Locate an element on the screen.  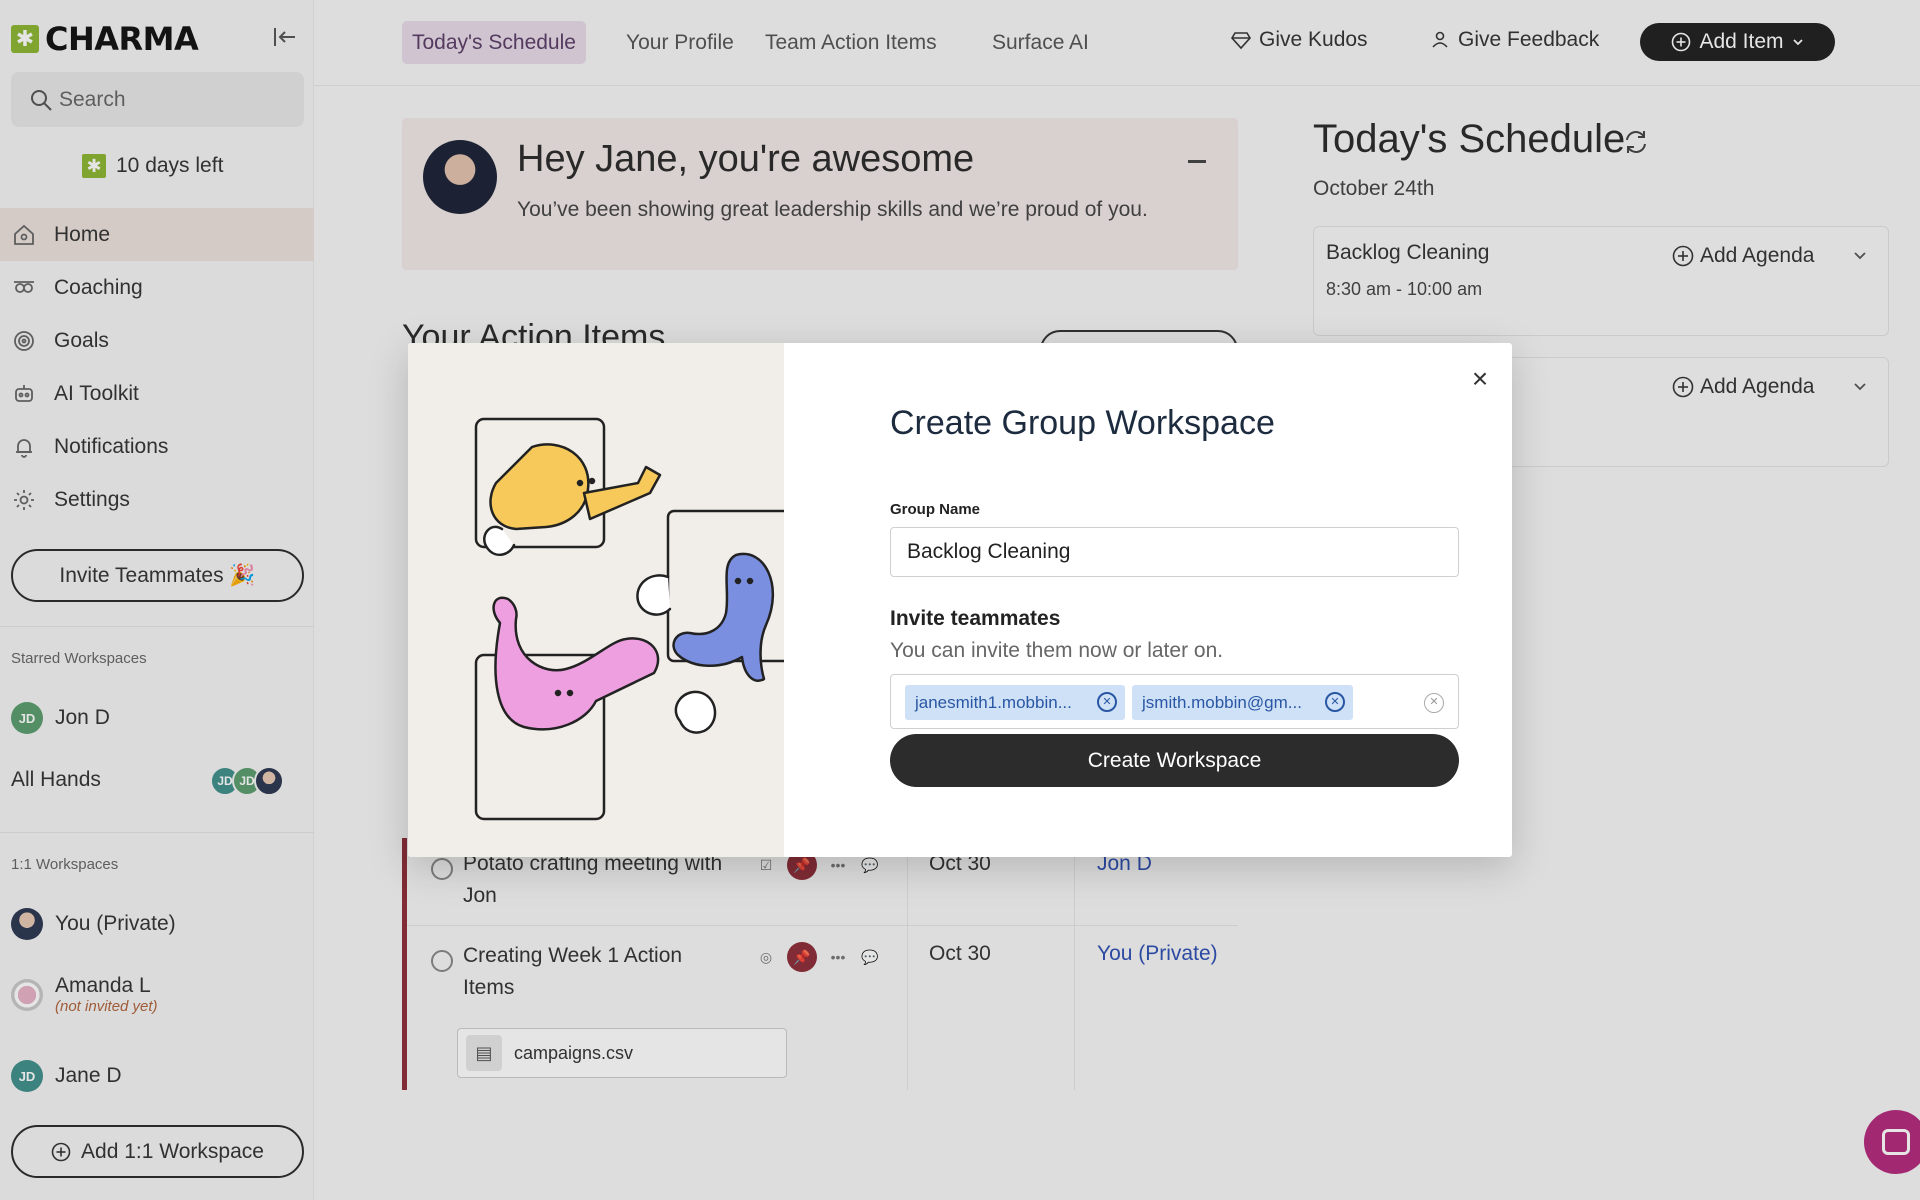
clear-all-icon: ✕ is located at coordinates (1434, 703).